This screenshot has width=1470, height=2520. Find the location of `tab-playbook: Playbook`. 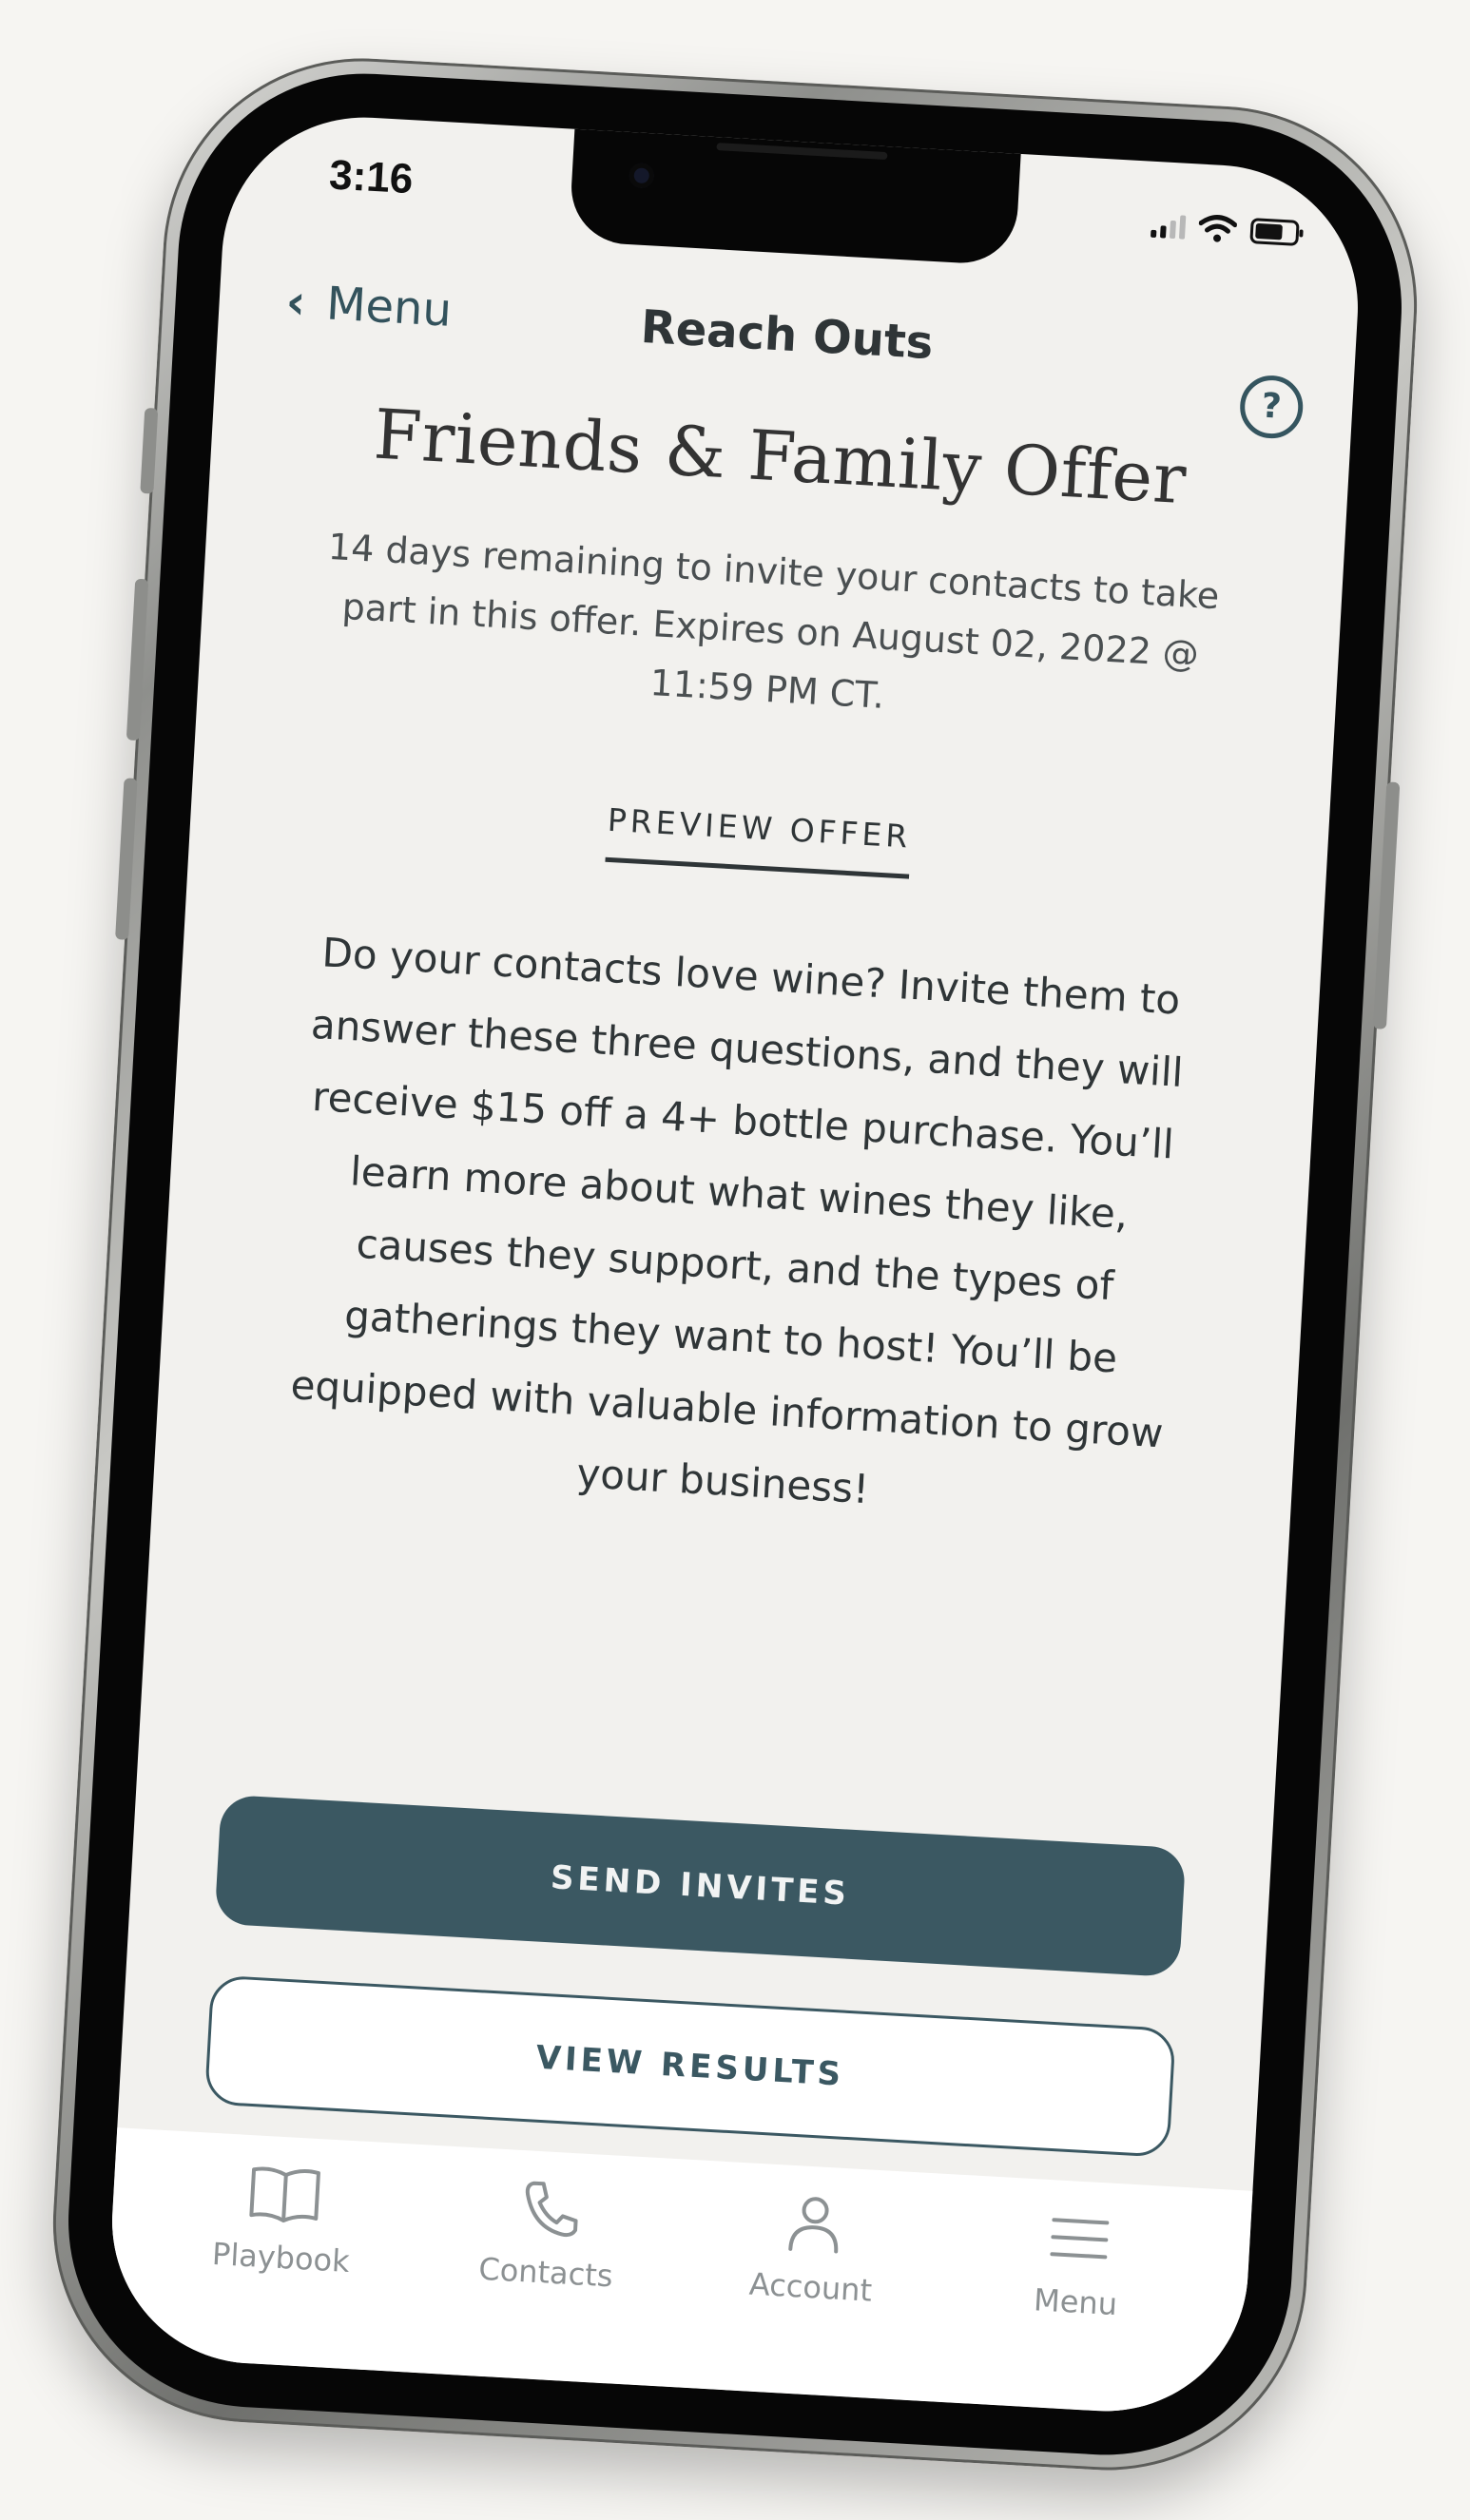

tab-playbook: Playbook is located at coordinates (280, 2265).